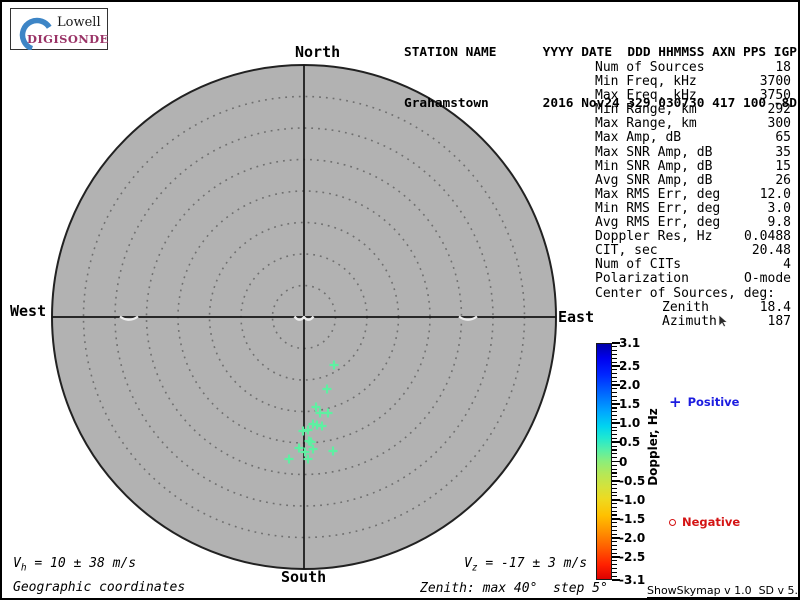  What do you see at coordinates (685, 307) in the screenshot?
I see `stats-label: Zenith` at bounding box center [685, 307].